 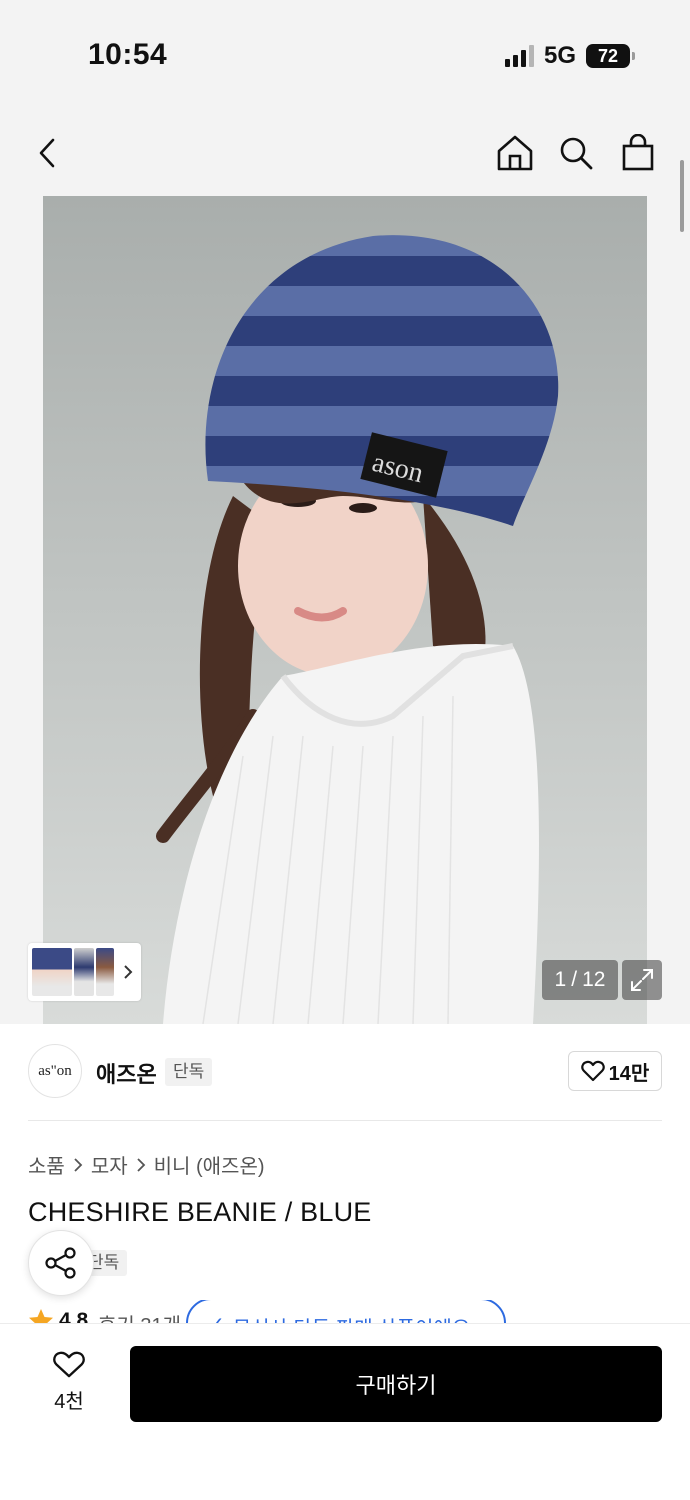 I want to click on wishlist-button: 4천, so click(x=69, y=1382).